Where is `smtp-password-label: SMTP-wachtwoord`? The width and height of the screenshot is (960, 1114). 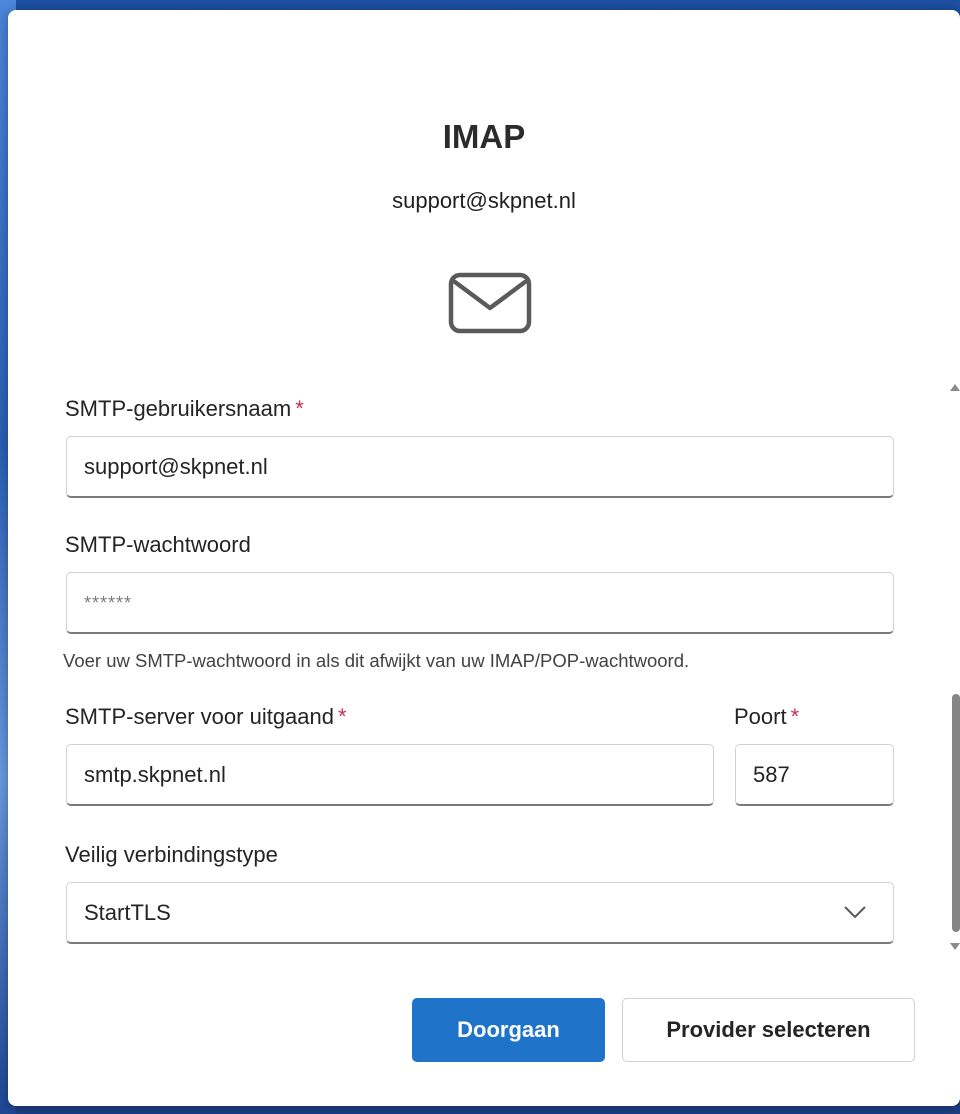
smtp-password-label: SMTP-wachtwoord is located at coordinates (158, 545).